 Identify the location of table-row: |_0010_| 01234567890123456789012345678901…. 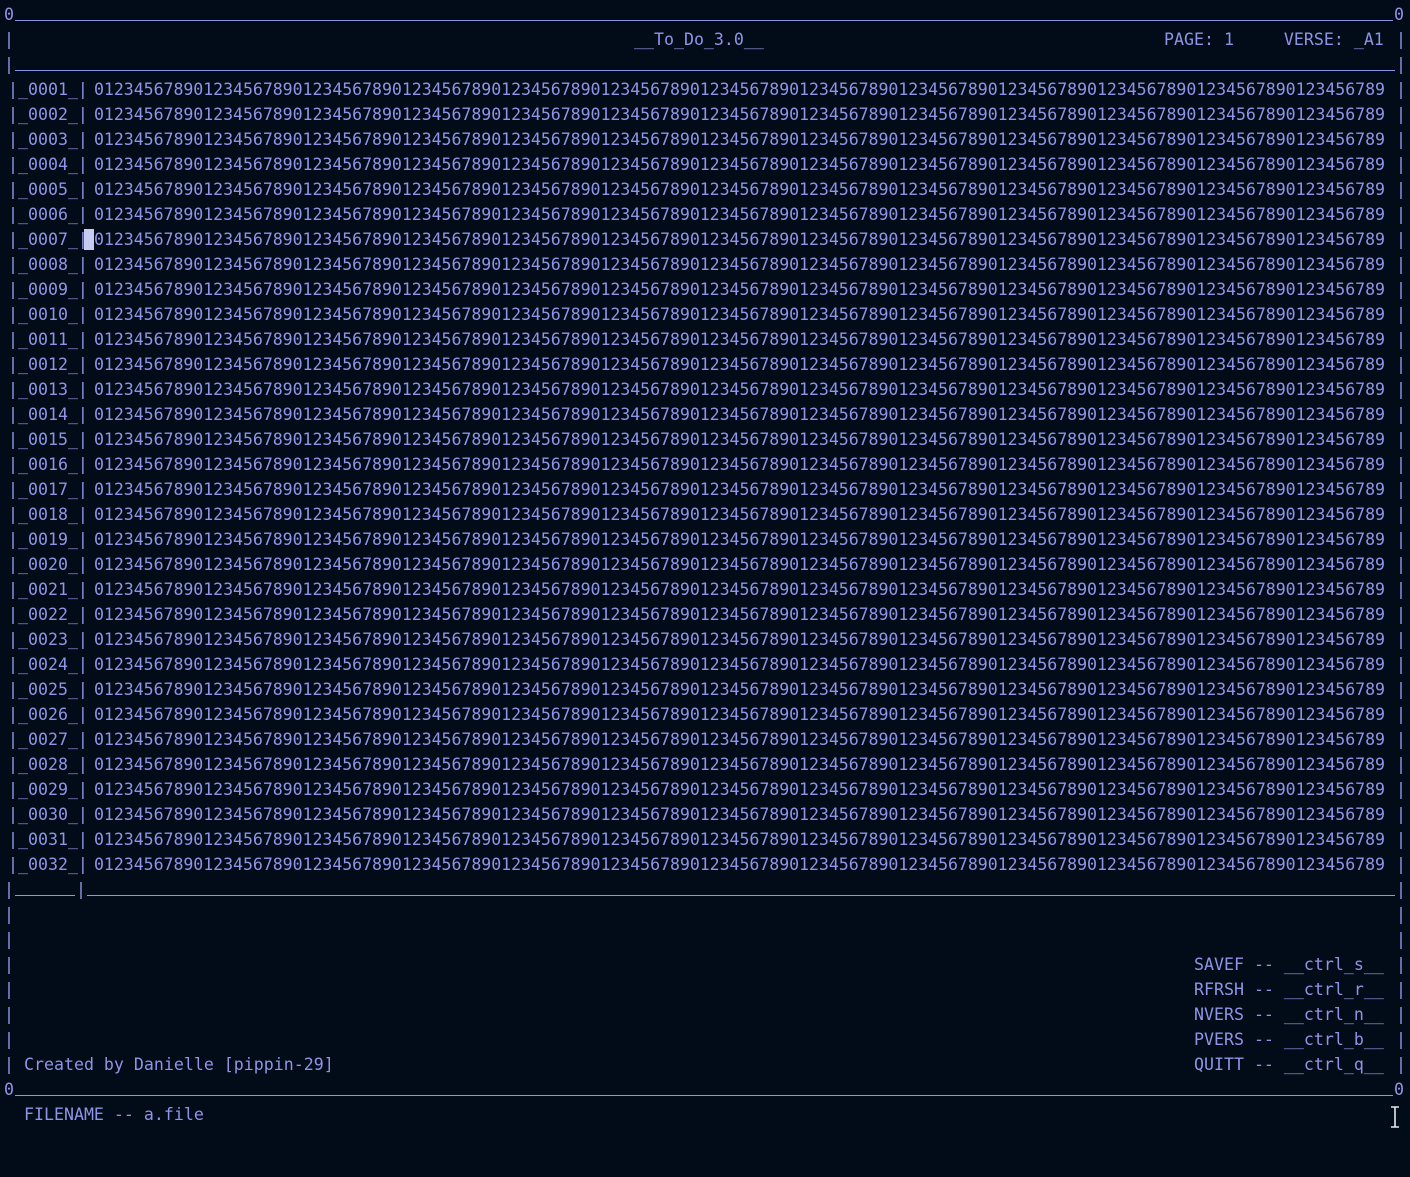
(705, 314).